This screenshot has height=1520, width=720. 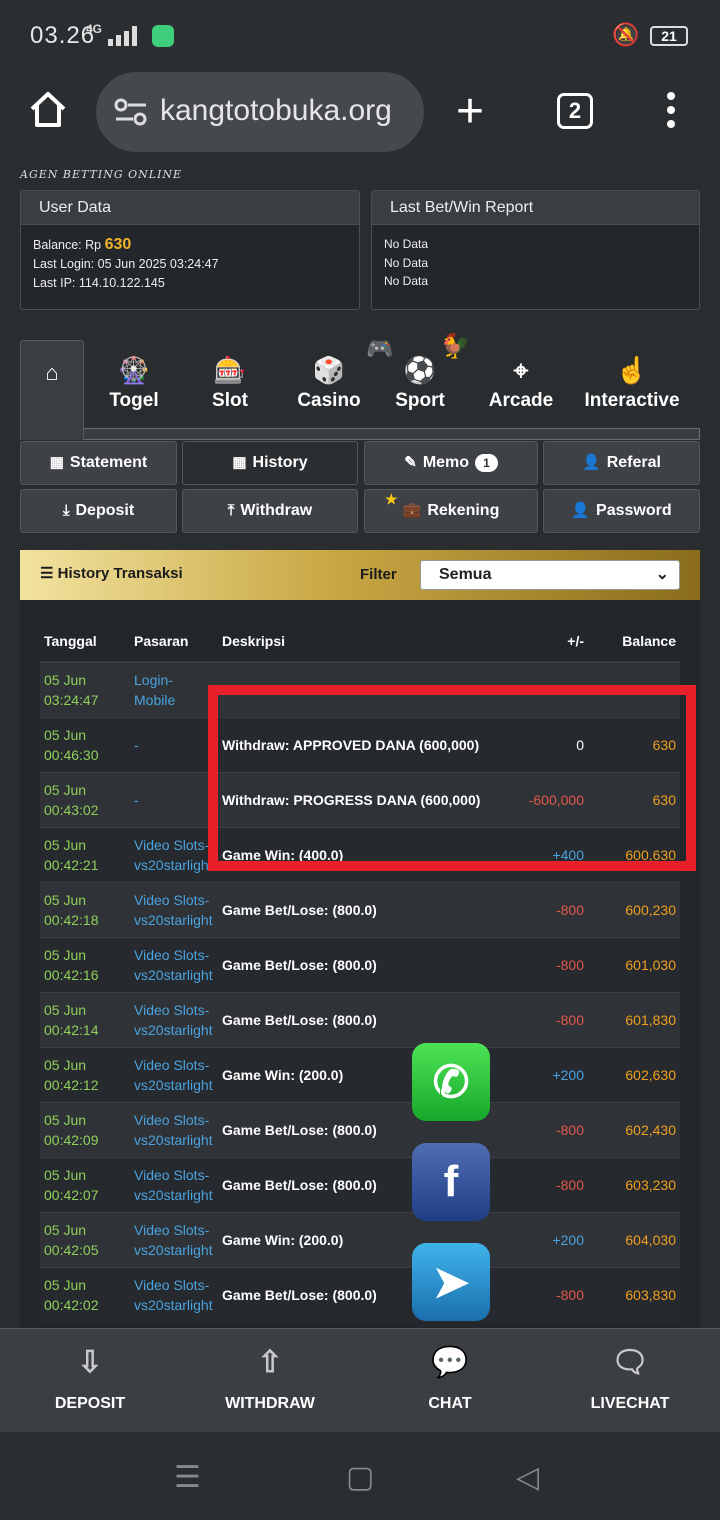 I want to click on nav-arcade: ⌖ Arcade, so click(x=521, y=390).